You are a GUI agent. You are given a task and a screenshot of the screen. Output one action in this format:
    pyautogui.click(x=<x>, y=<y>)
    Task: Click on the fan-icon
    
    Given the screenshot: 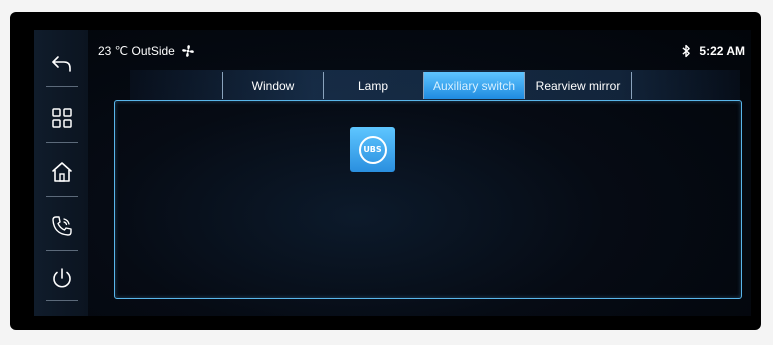 What is the action you would take?
    pyautogui.click(x=188, y=51)
    